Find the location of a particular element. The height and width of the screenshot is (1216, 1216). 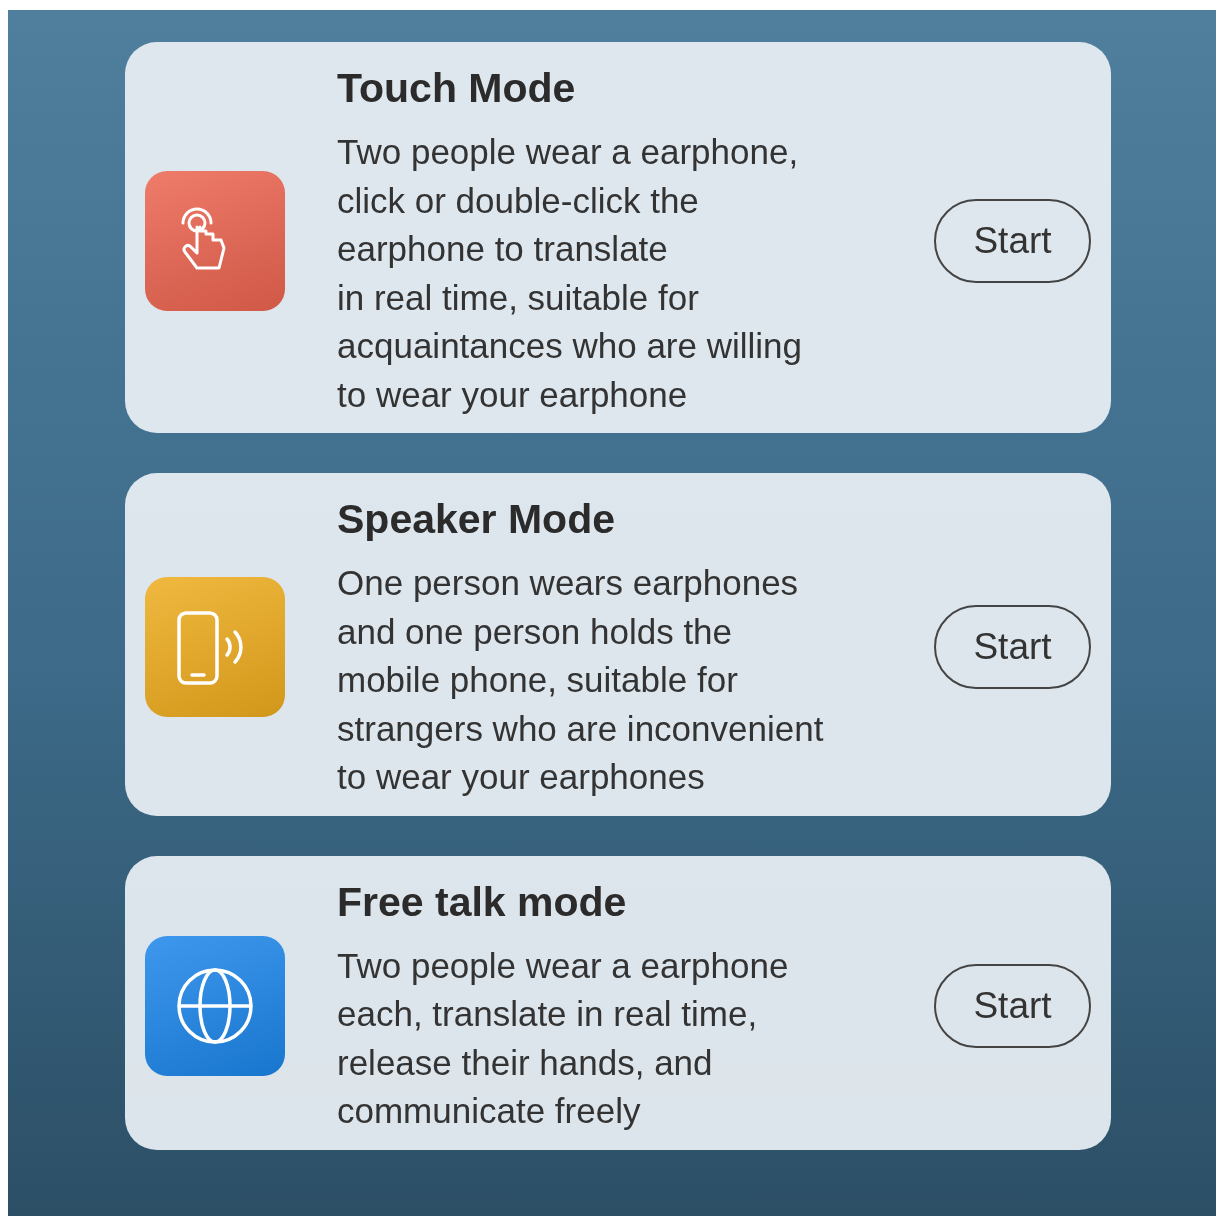

mode-title: Touch Mode is located at coordinates (457, 88).